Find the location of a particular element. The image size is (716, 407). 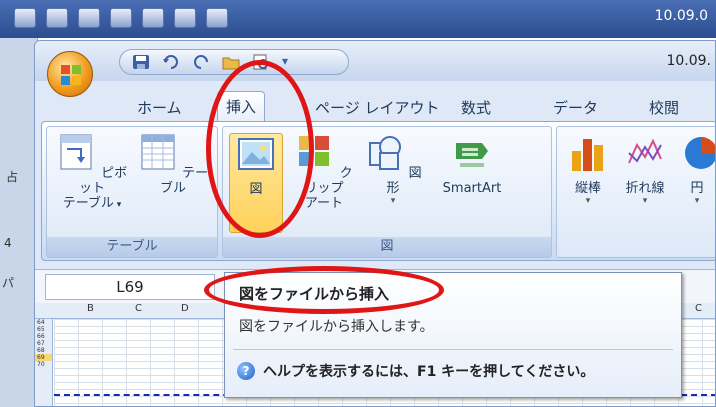

tab-home: ホーム is located at coordinates (159, 108).